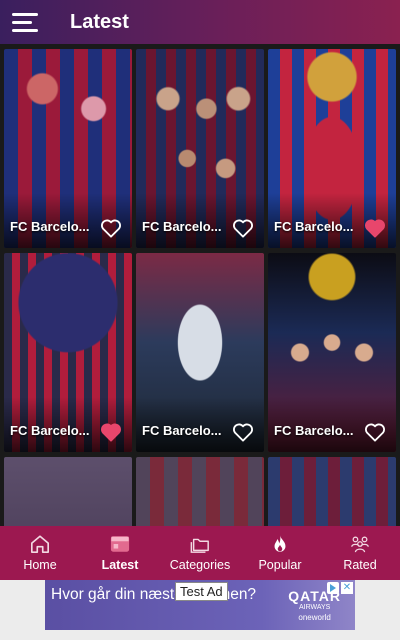 This screenshot has height=640, width=400. I want to click on nav-label: Latest, so click(120, 565).